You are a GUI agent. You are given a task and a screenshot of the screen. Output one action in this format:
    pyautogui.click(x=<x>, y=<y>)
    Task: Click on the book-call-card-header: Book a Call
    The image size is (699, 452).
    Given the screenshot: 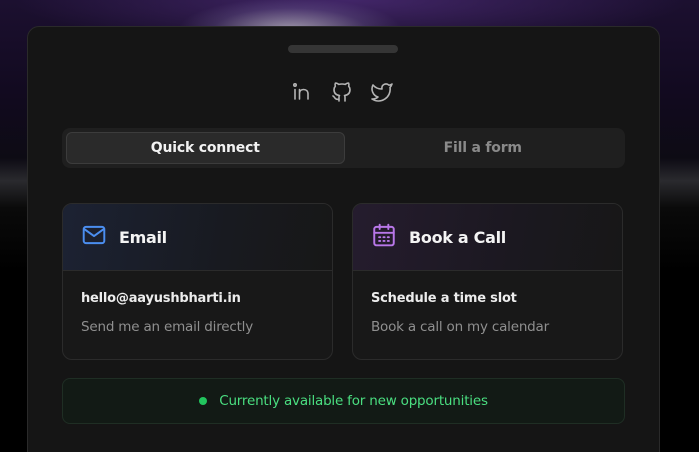 What is the action you would take?
    pyautogui.click(x=487, y=237)
    